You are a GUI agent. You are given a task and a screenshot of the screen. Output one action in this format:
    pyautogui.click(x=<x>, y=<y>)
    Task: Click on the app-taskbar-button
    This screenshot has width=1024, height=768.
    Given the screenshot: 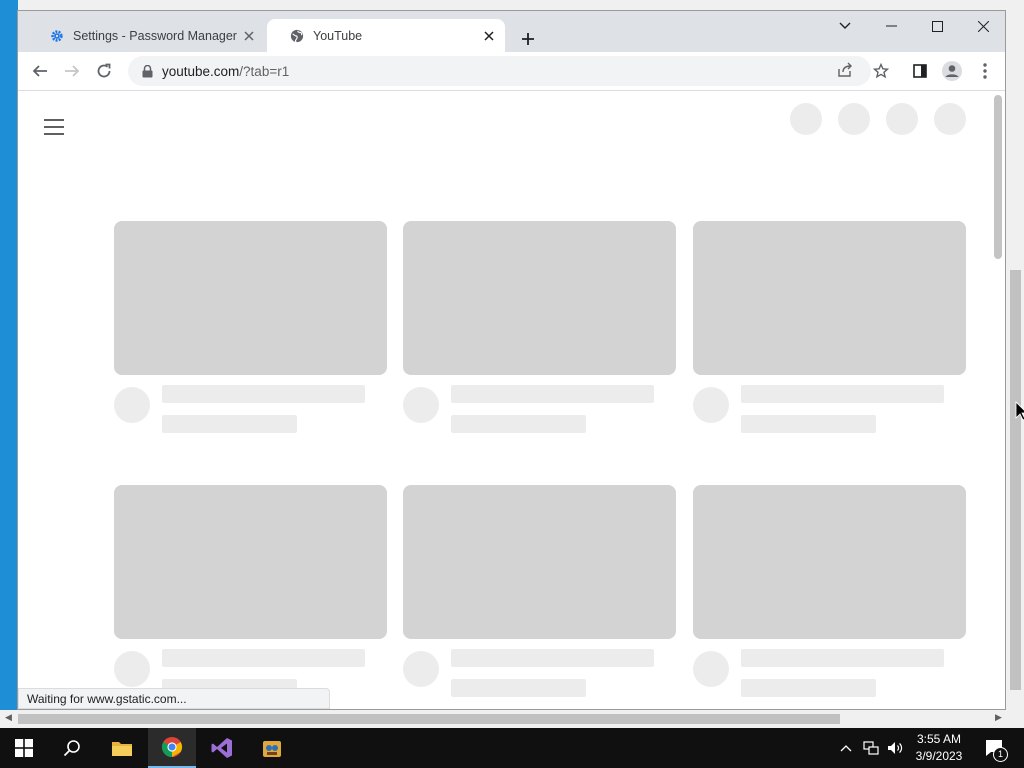 What is the action you would take?
    pyautogui.click(x=272, y=748)
    